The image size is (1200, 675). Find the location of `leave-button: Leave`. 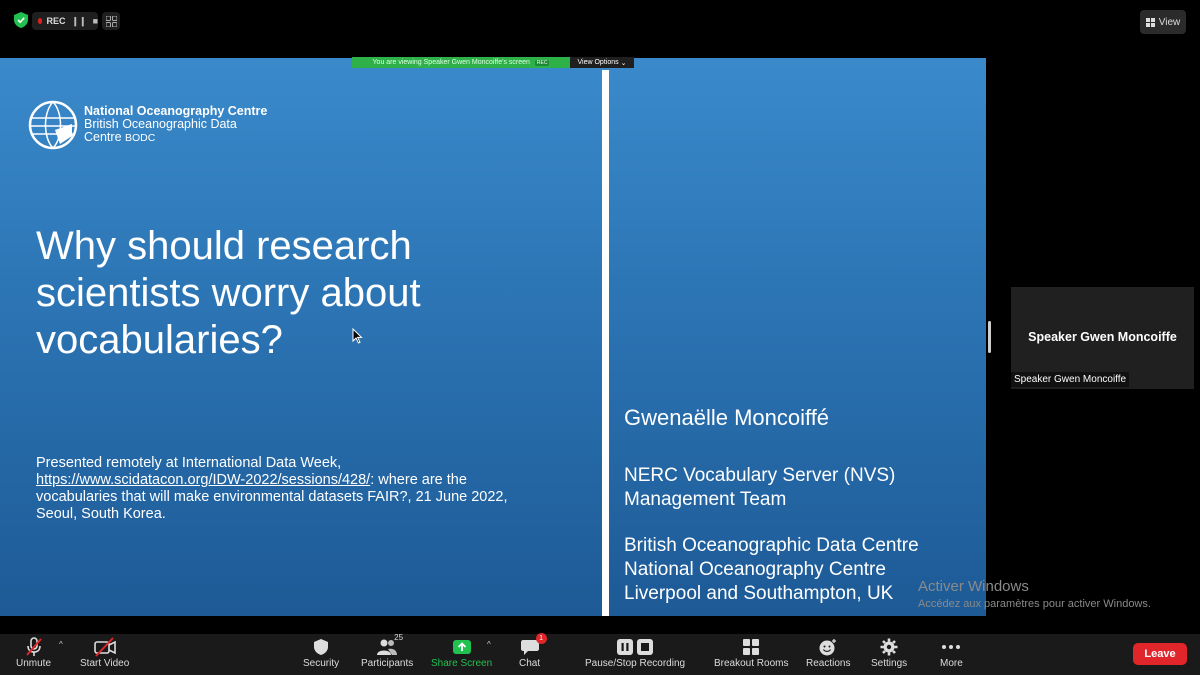

leave-button: Leave is located at coordinates (1160, 654).